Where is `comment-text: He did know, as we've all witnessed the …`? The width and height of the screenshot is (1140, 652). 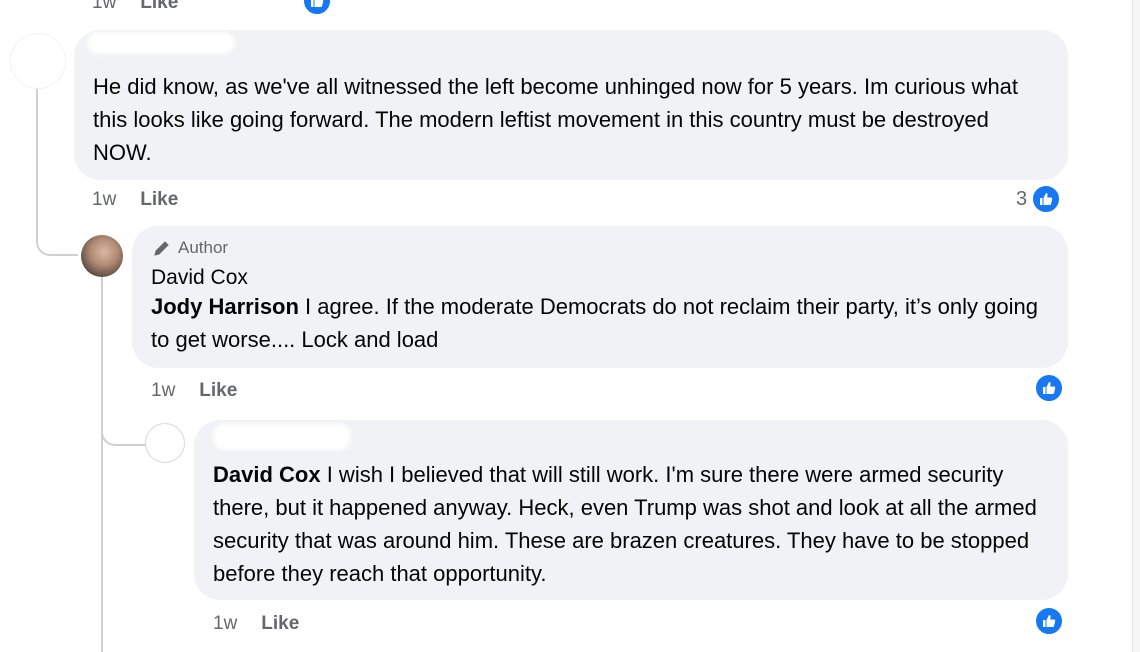
comment-text: He did know, as we've all witnessed the … is located at coordinates (556, 119).